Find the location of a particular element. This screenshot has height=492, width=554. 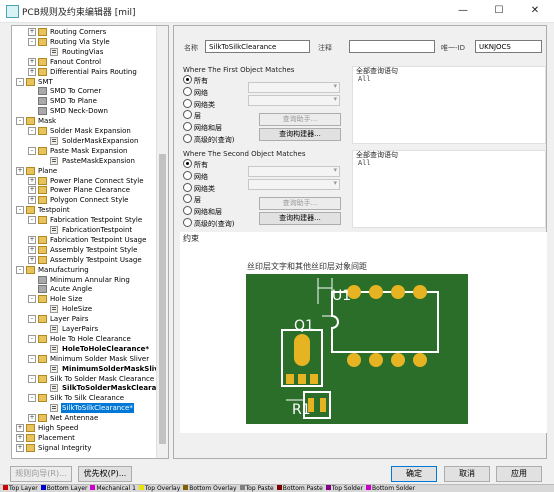

tree-scrollbar is located at coordinates (162, 242).